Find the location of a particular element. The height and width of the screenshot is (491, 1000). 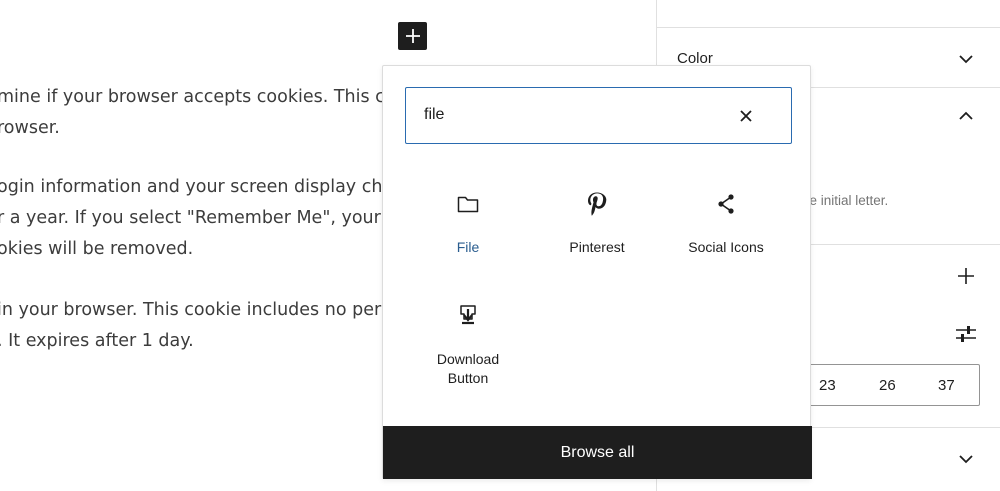

folder-icon is located at coordinates (468, 204).